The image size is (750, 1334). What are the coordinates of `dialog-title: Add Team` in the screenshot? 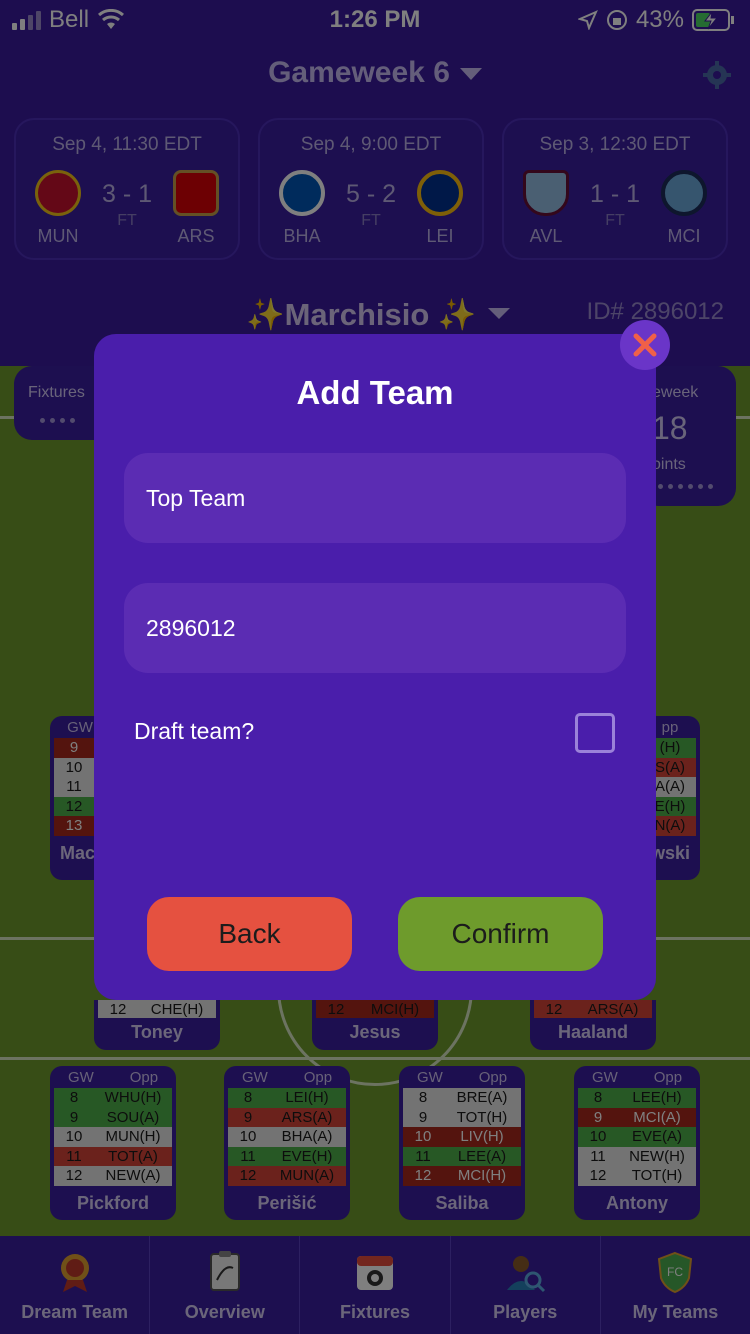 It's located at (375, 392).